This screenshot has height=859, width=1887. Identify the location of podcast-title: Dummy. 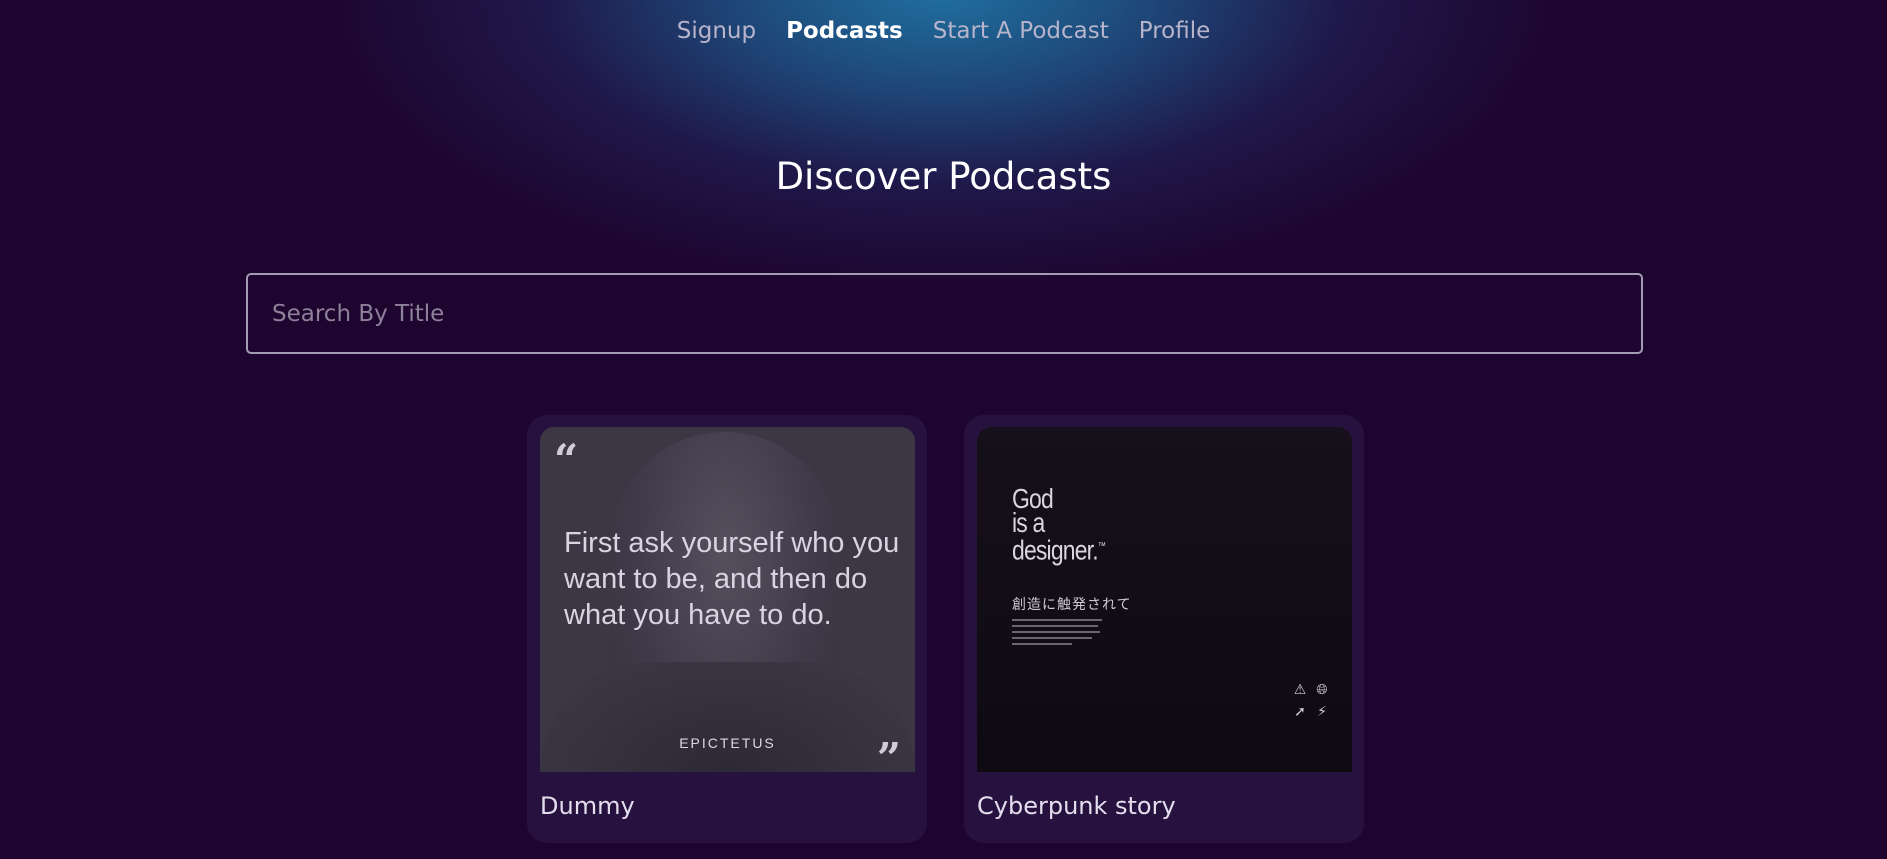
(587, 806).